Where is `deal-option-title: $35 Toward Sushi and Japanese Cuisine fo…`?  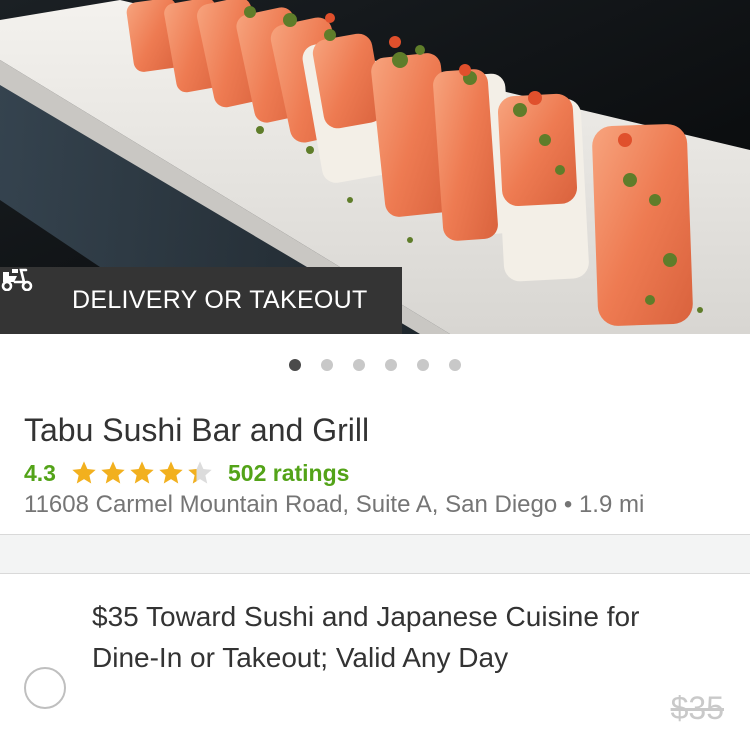 deal-option-title: $35 Toward Sushi and Japanese Cuisine fo… is located at coordinates (402, 637).